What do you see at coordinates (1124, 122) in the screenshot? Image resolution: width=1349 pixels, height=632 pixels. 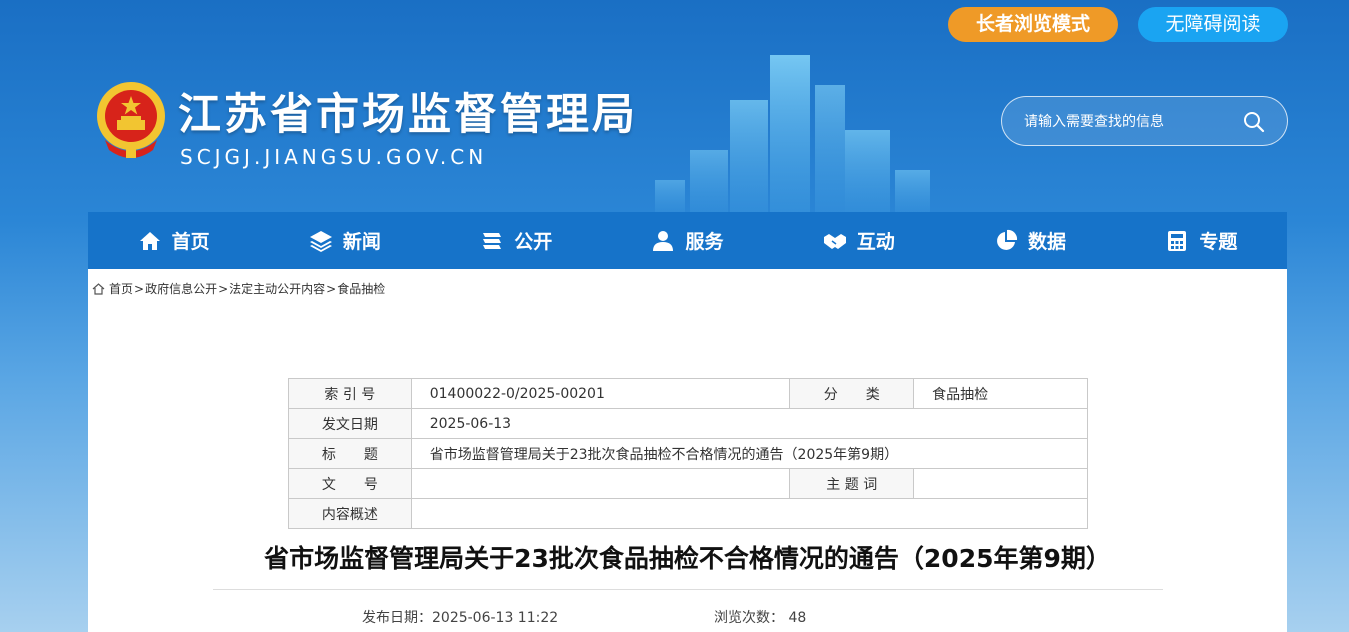 I see `search-input` at bounding box center [1124, 122].